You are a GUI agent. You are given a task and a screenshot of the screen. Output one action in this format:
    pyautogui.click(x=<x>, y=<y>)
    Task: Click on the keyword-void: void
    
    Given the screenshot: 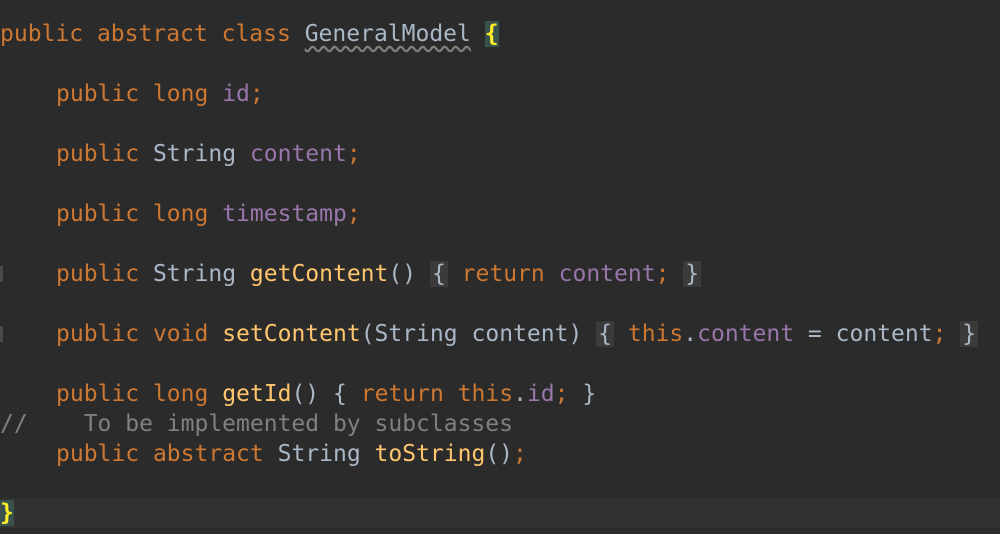 What is the action you would take?
    pyautogui.click(x=180, y=334)
    